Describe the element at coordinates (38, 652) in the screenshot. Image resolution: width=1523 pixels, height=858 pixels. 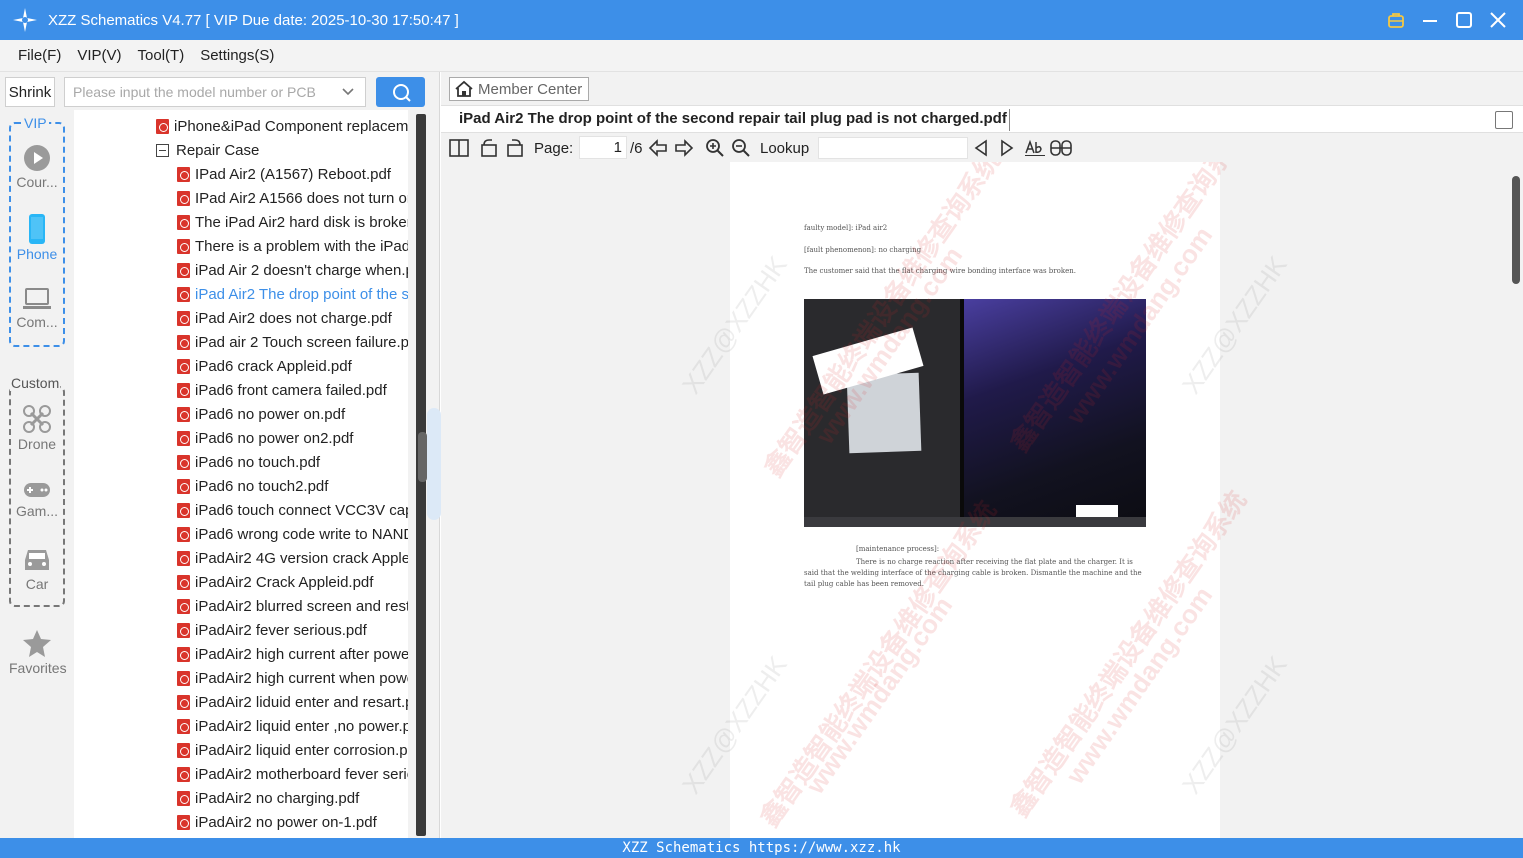
I see `category-favorites: Favorites` at that location.